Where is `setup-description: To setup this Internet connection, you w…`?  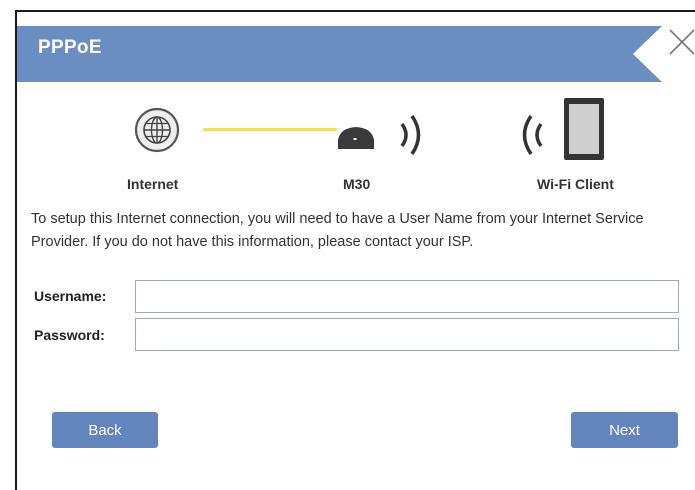 setup-description: To setup this Internet connection, you w… is located at coordinates (337, 230).